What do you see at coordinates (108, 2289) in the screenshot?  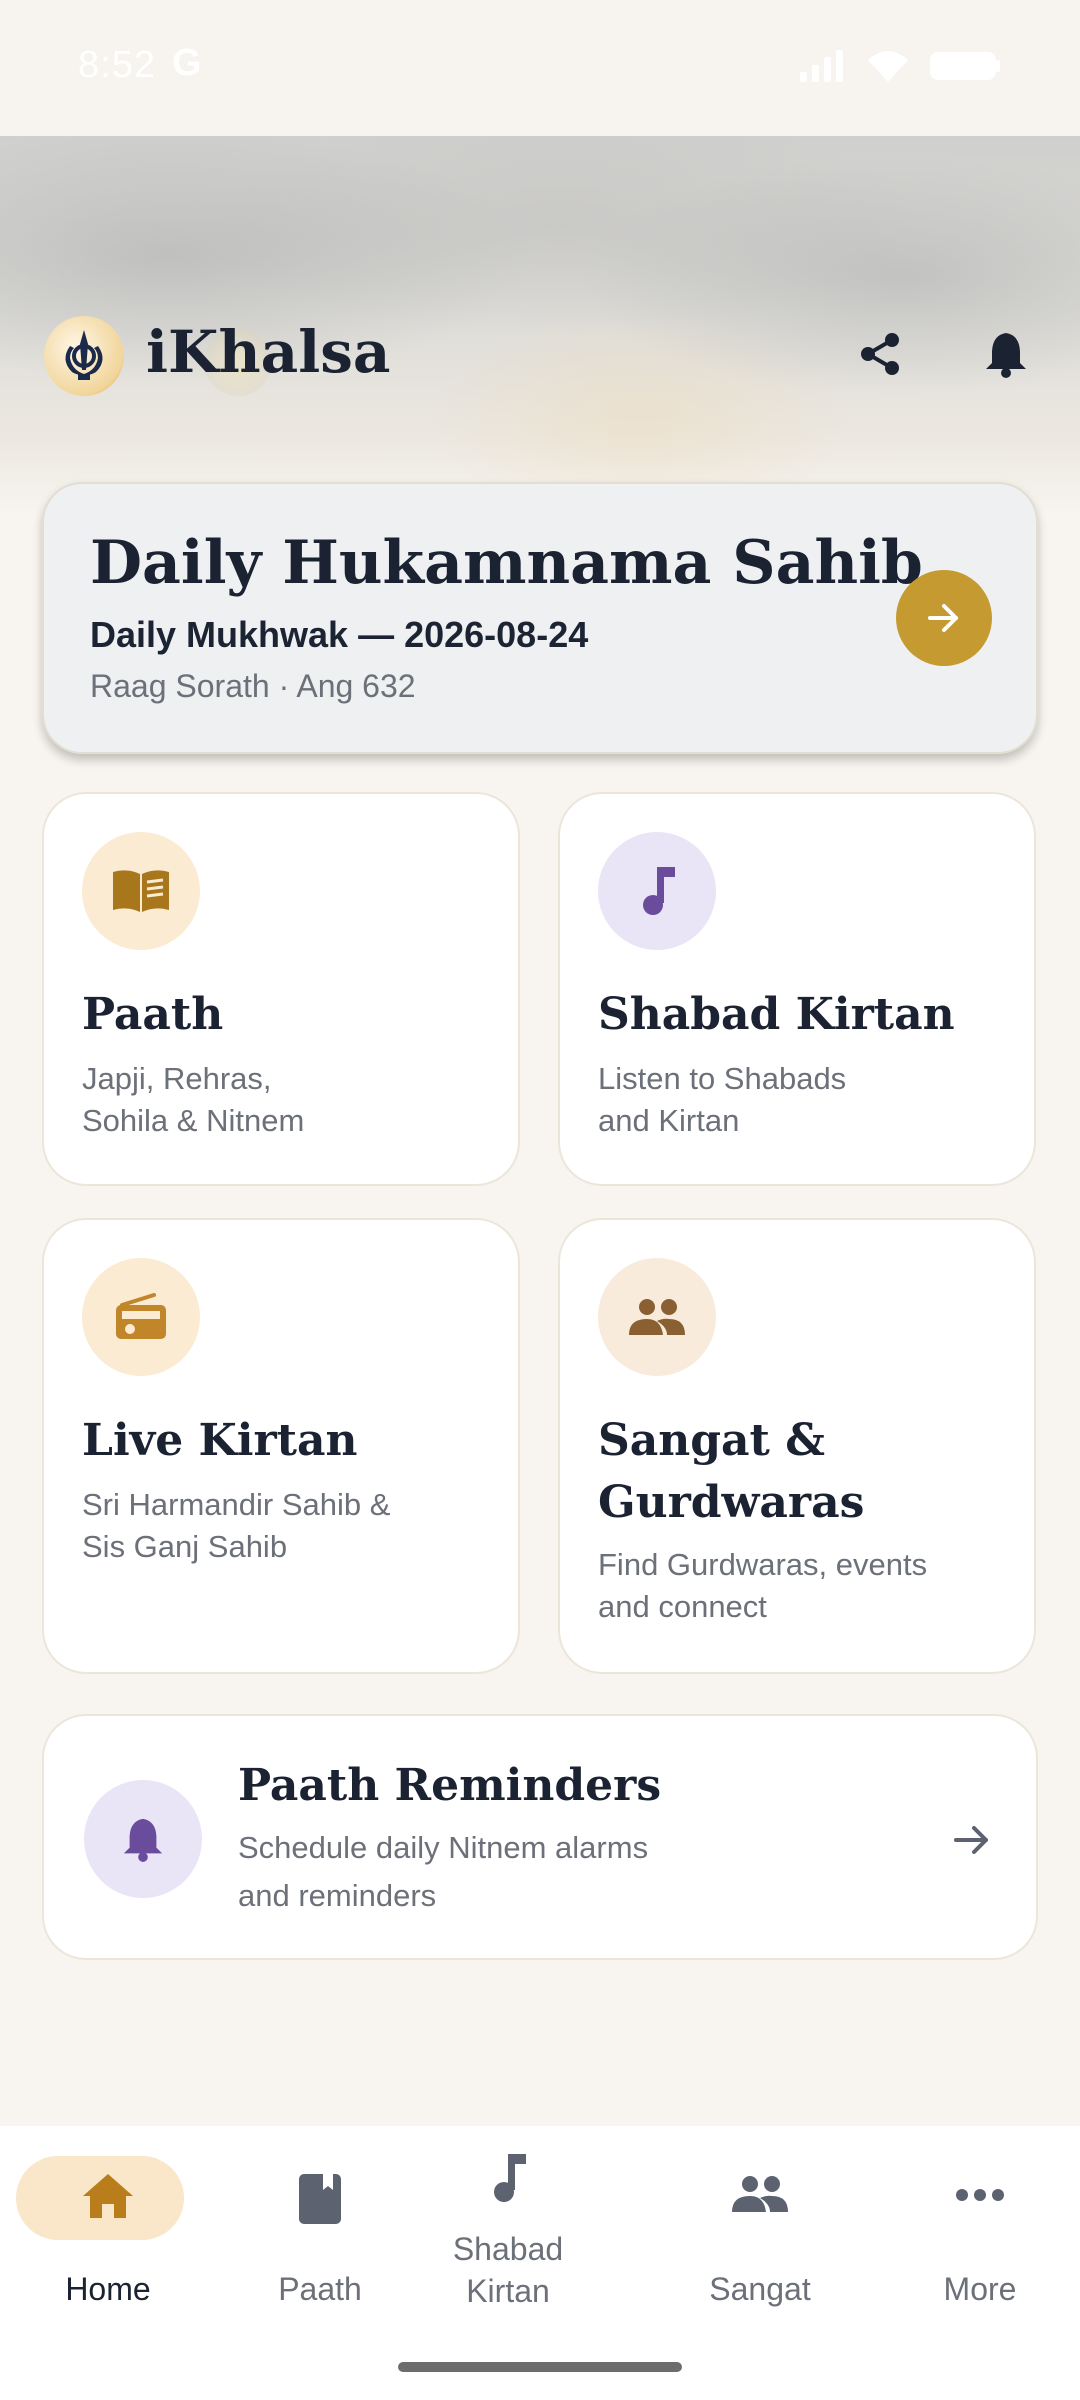 I see `nav-label: Home` at bounding box center [108, 2289].